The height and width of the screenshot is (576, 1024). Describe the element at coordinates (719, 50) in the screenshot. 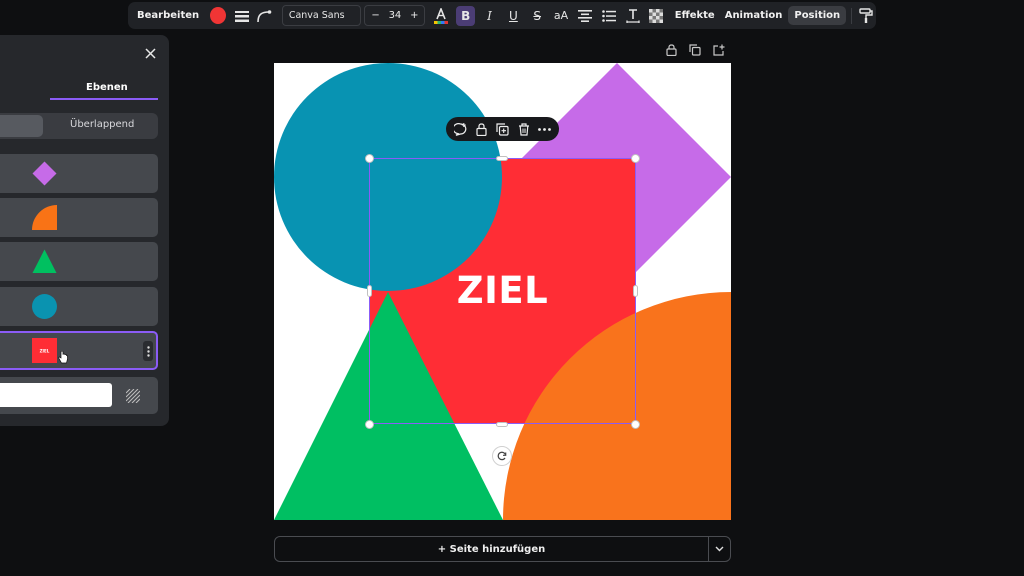

I see `add-page-icon` at that location.